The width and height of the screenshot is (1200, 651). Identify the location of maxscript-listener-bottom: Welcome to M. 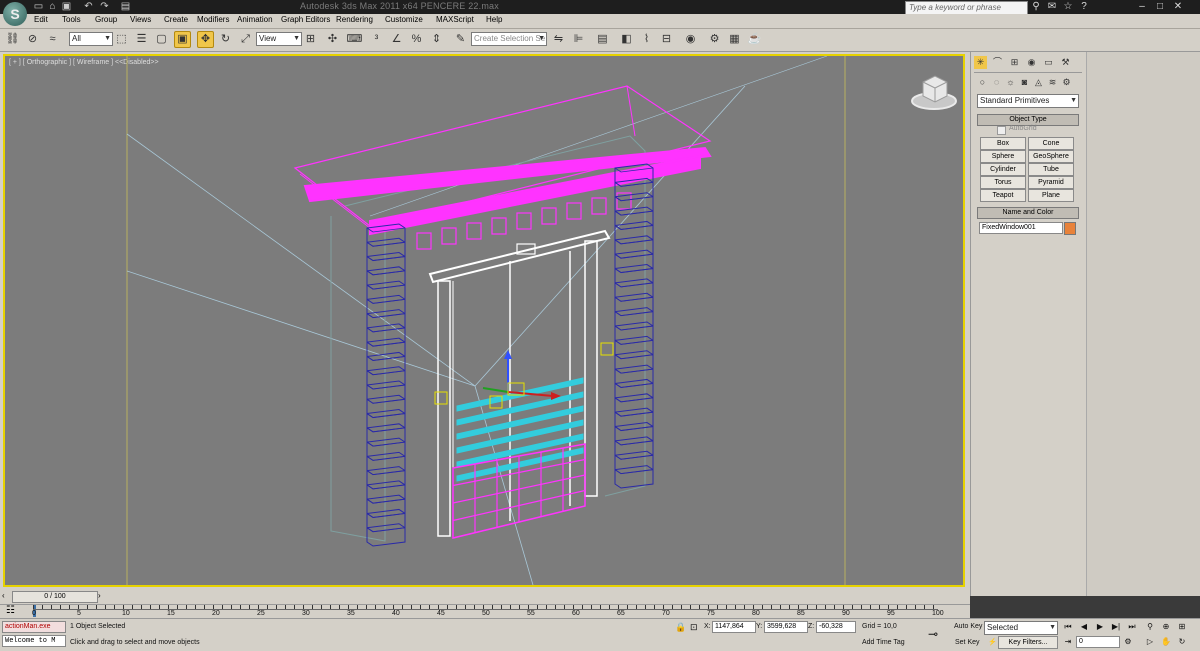
(34, 641).